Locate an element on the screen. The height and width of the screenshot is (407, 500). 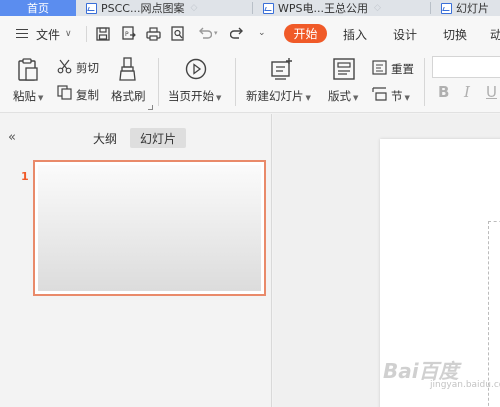
section-label: 节 is located at coordinates (397, 96).